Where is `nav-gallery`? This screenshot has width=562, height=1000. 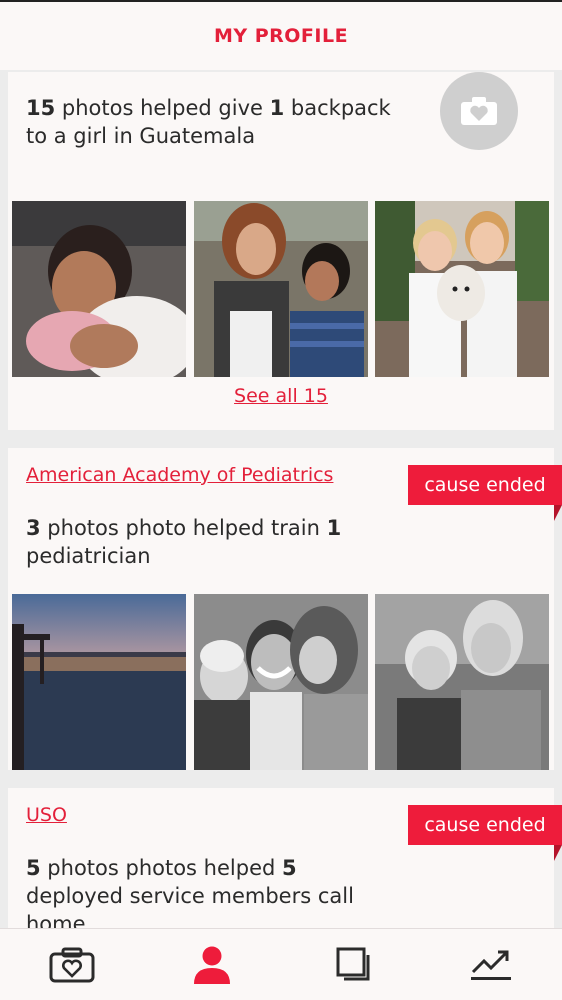 nav-gallery is located at coordinates (355, 964).